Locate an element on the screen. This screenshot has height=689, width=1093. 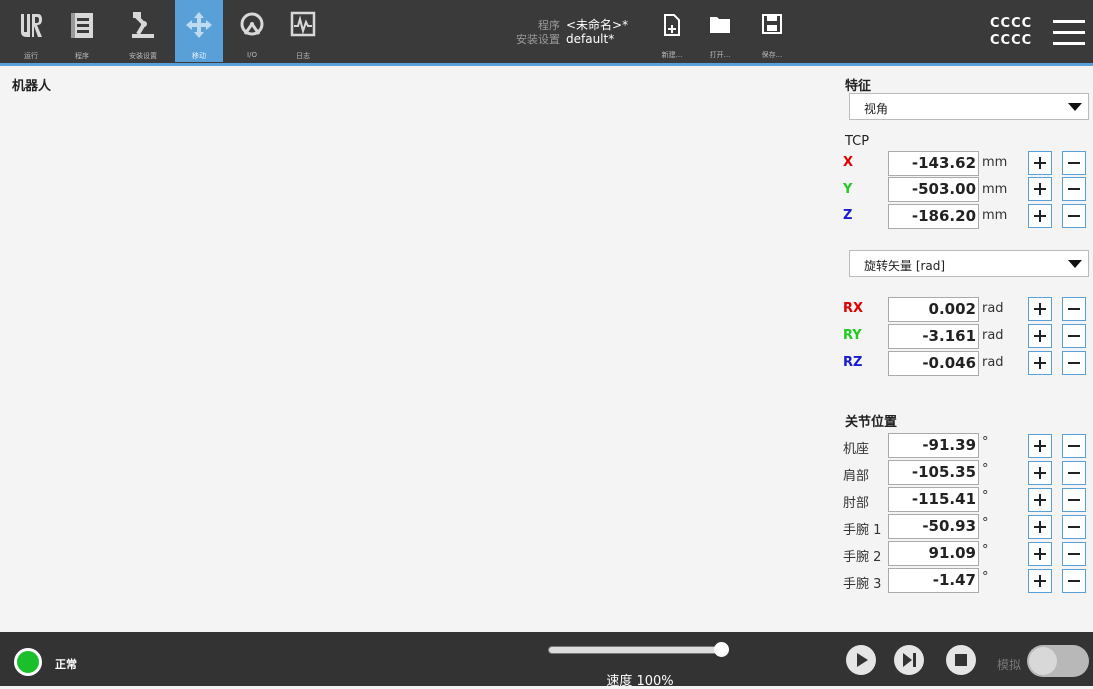
tcp-x-plus-button is located at coordinates (1040, 163).